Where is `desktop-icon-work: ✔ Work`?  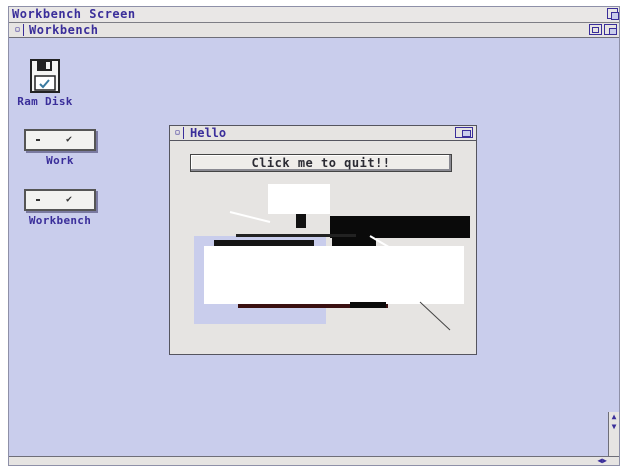
desktop-icon-work: ✔ Work is located at coordinates (60, 148).